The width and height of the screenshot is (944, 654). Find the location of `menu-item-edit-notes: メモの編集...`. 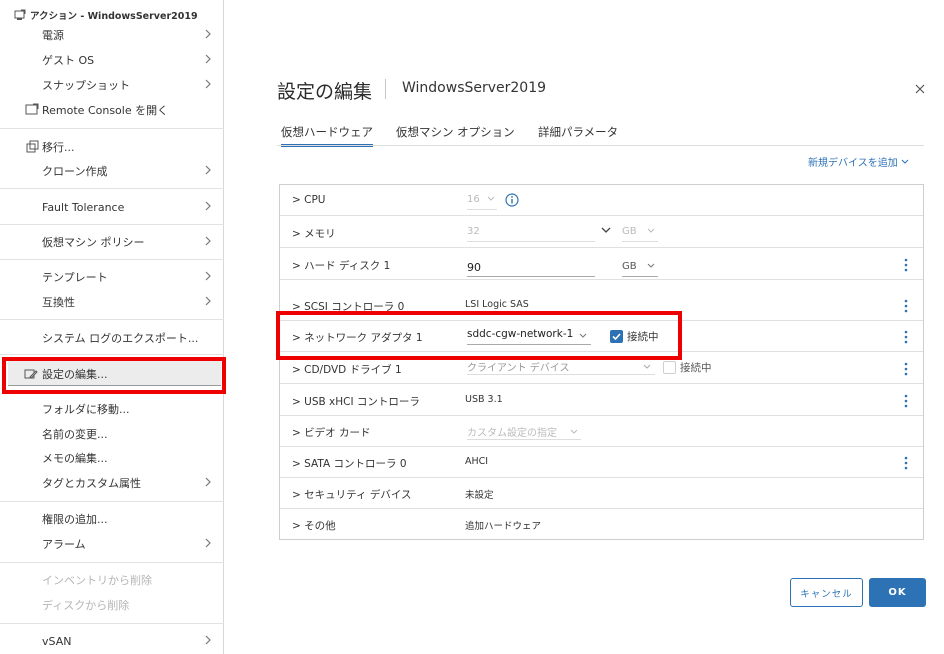

menu-item-edit-notes: メモの編集... is located at coordinates (112, 458).